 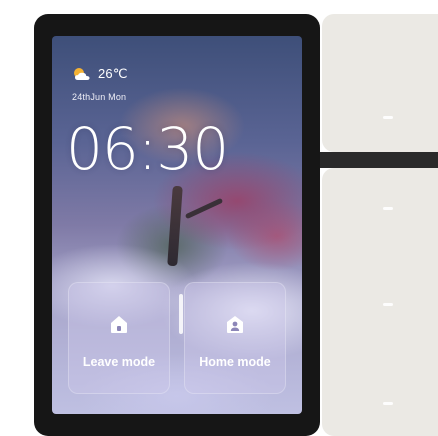 I want to click on user-lock-icon, so click(x=235, y=324).